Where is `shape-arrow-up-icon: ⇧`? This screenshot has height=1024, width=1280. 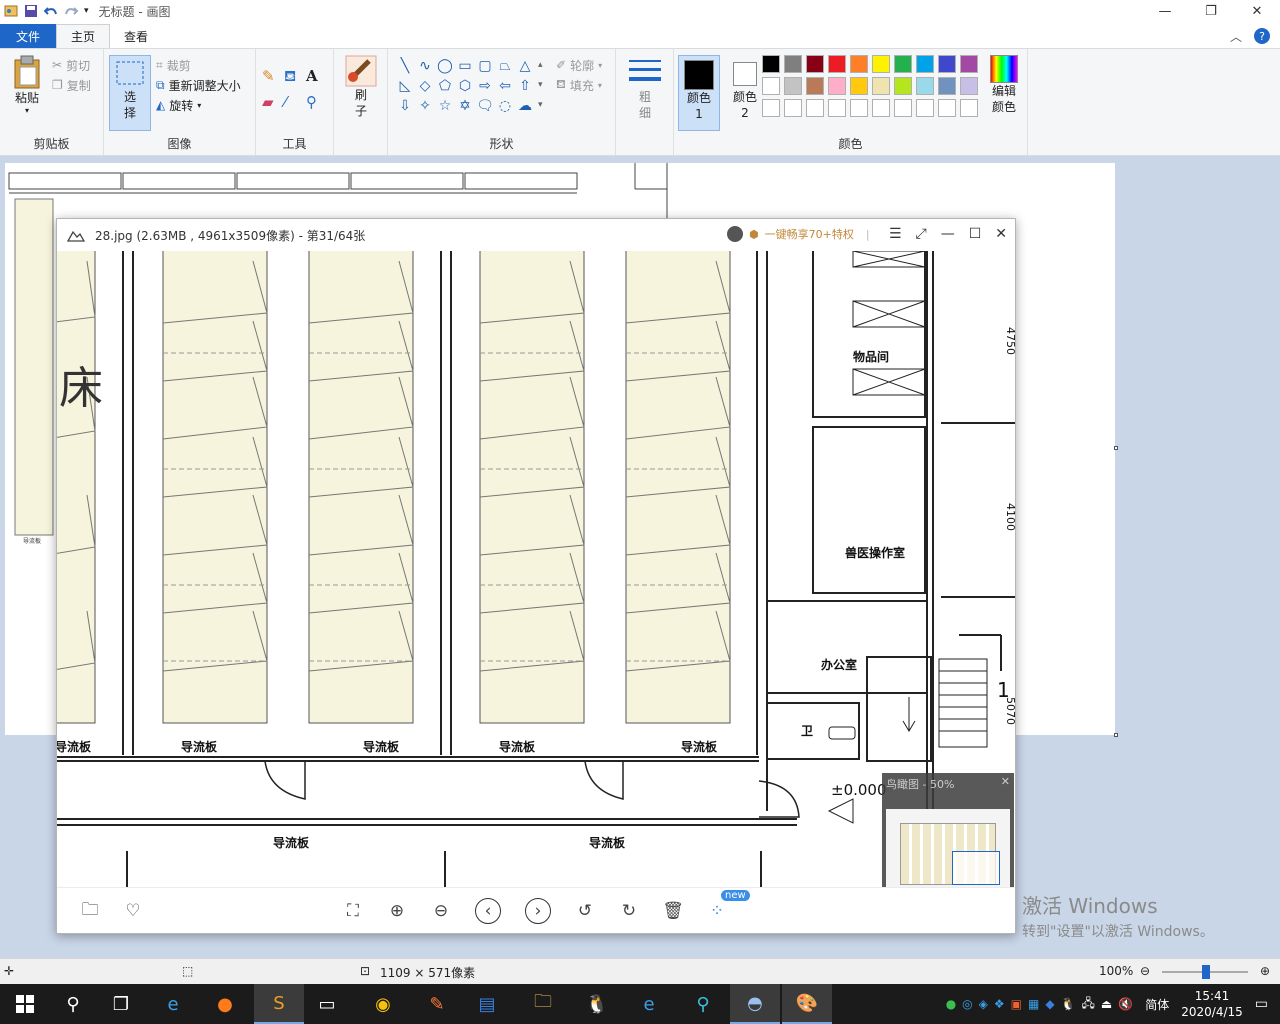
shape-arrow-up-icon: ⇧ is located at coordinates (525, 86).